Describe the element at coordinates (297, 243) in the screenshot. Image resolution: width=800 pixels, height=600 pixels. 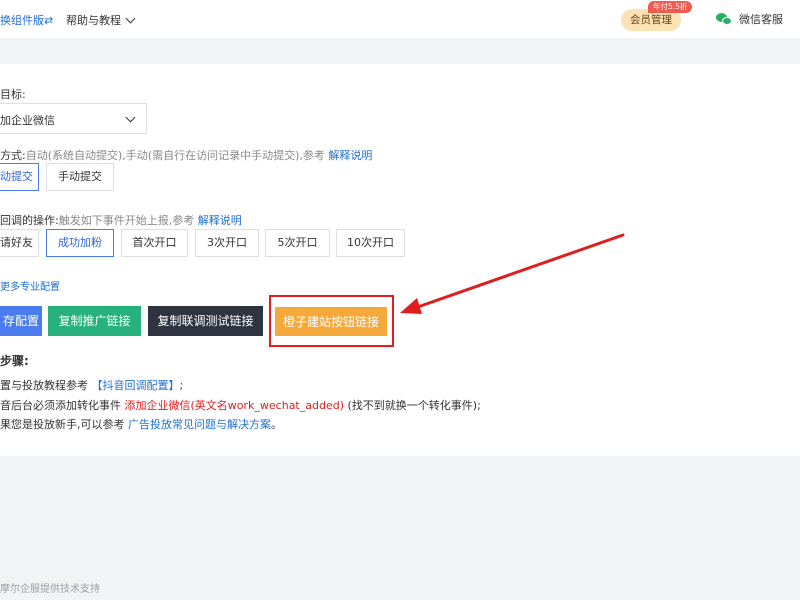
I see `callback-option-5-messages: 5次开口` at that location.